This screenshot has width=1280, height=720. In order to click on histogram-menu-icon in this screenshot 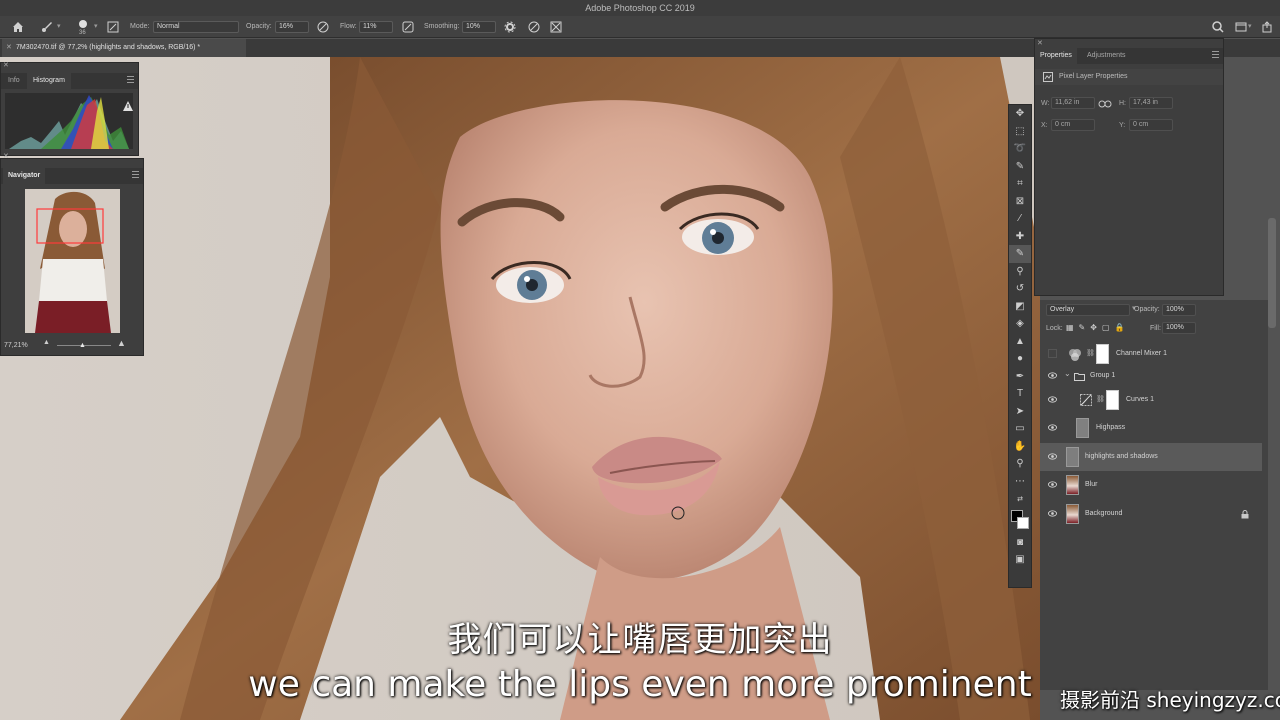, I will do `click(130, 79)`.